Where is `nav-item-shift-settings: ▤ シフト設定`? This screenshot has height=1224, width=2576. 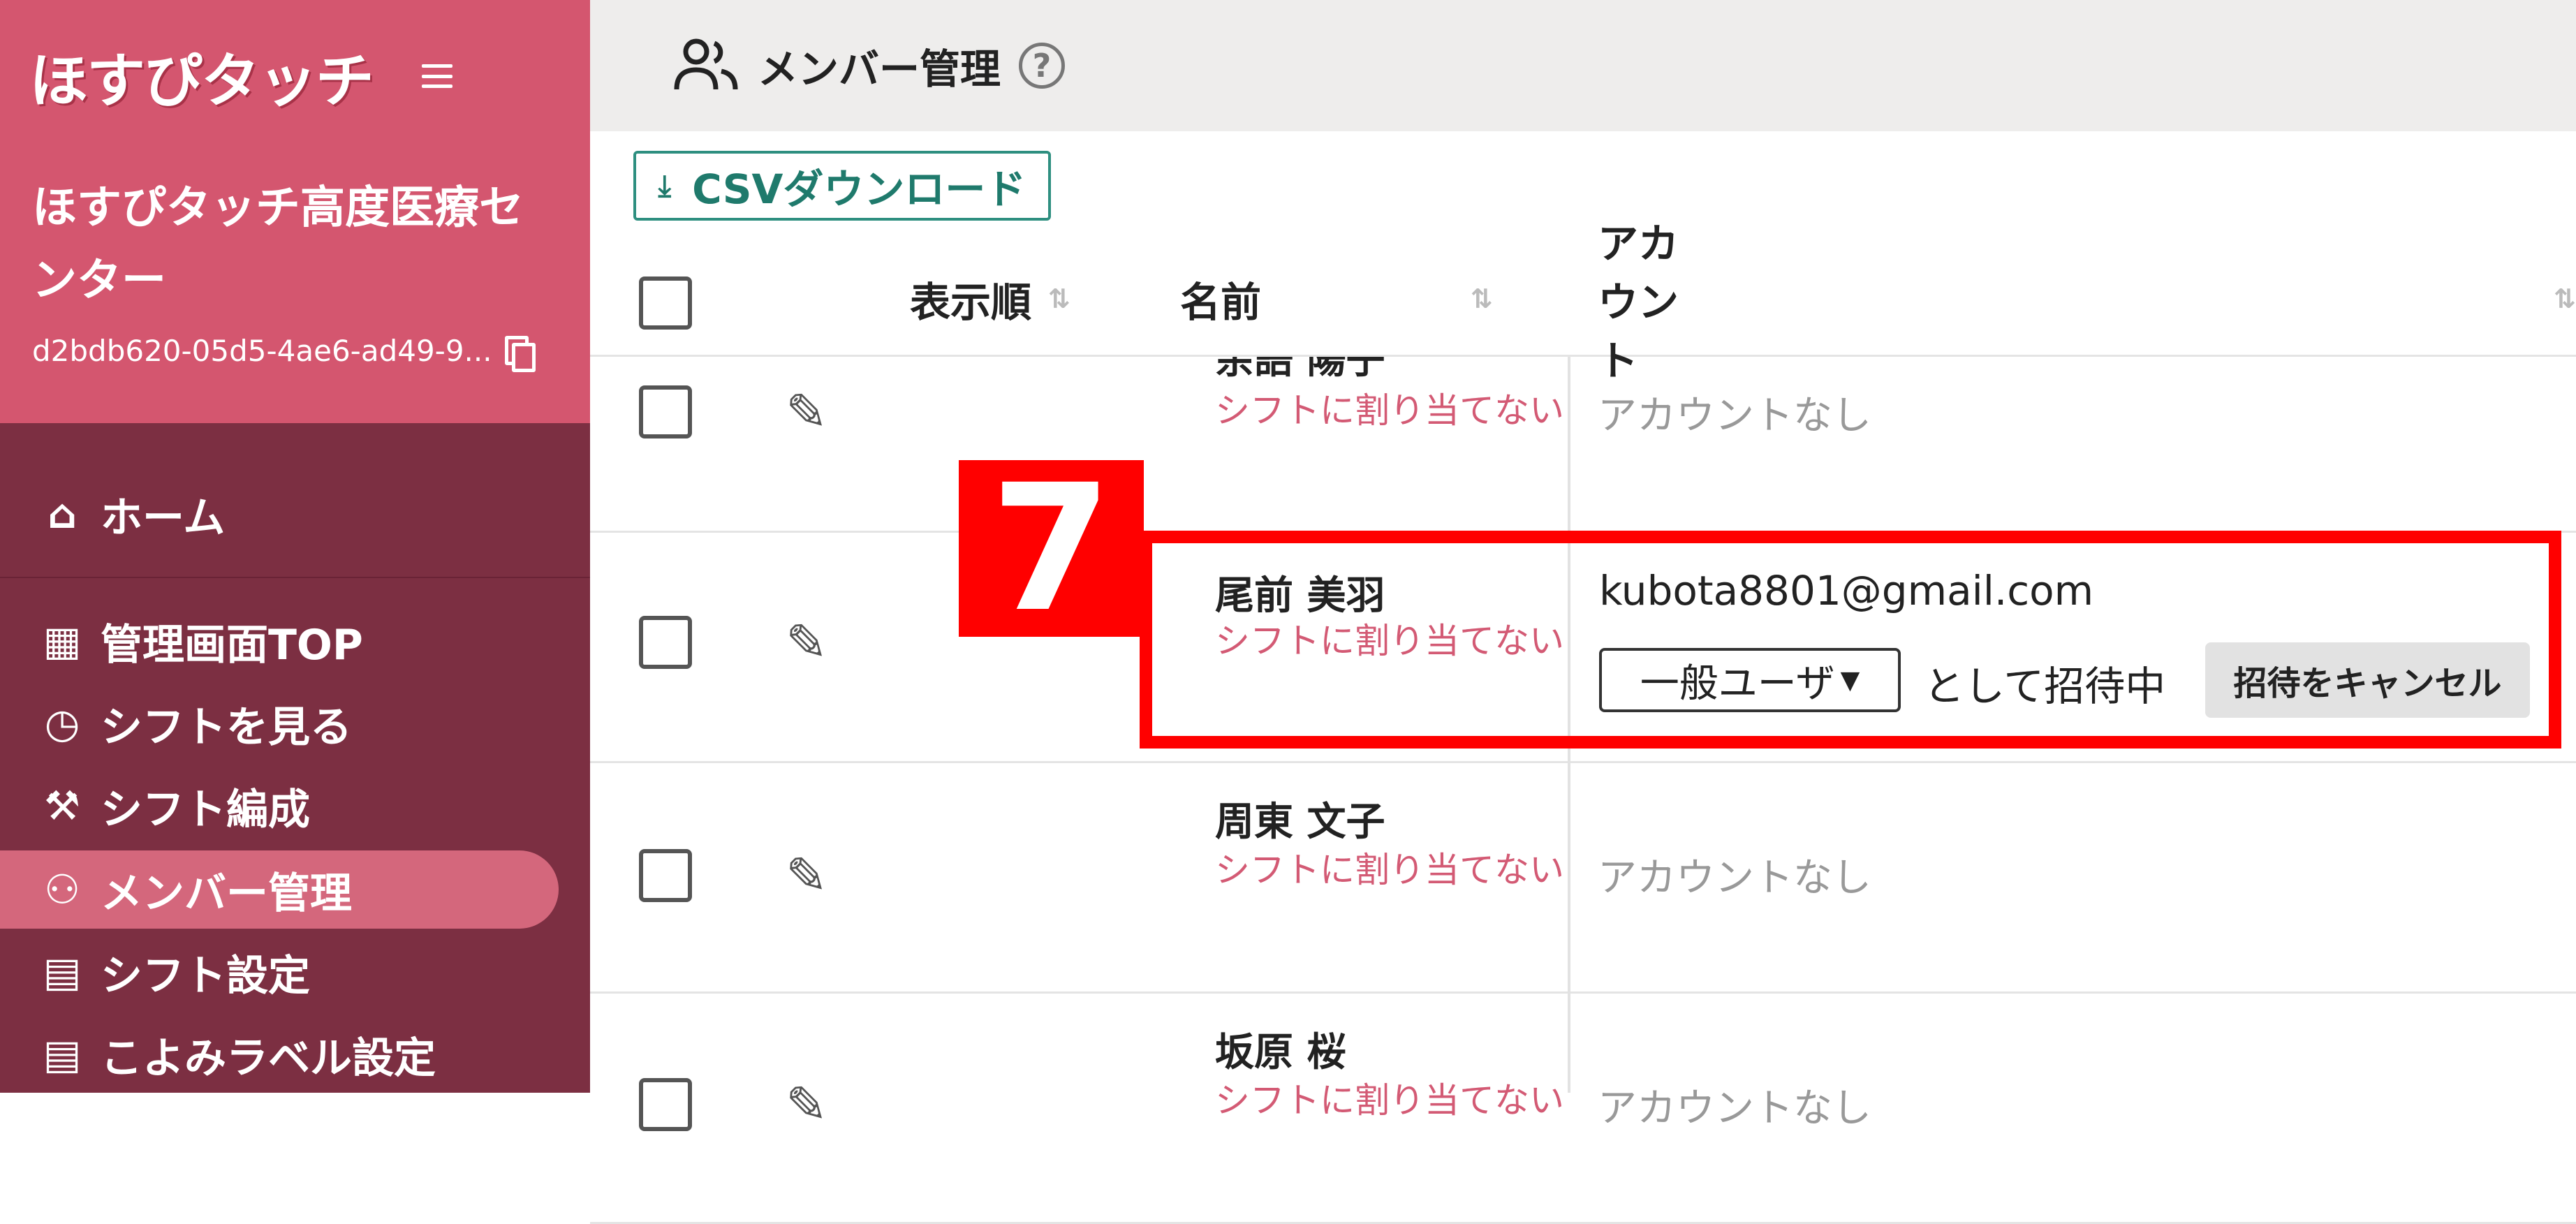 nav-item-shift-settings: ▤ シフト設定 is located at coordinates (279, 972).